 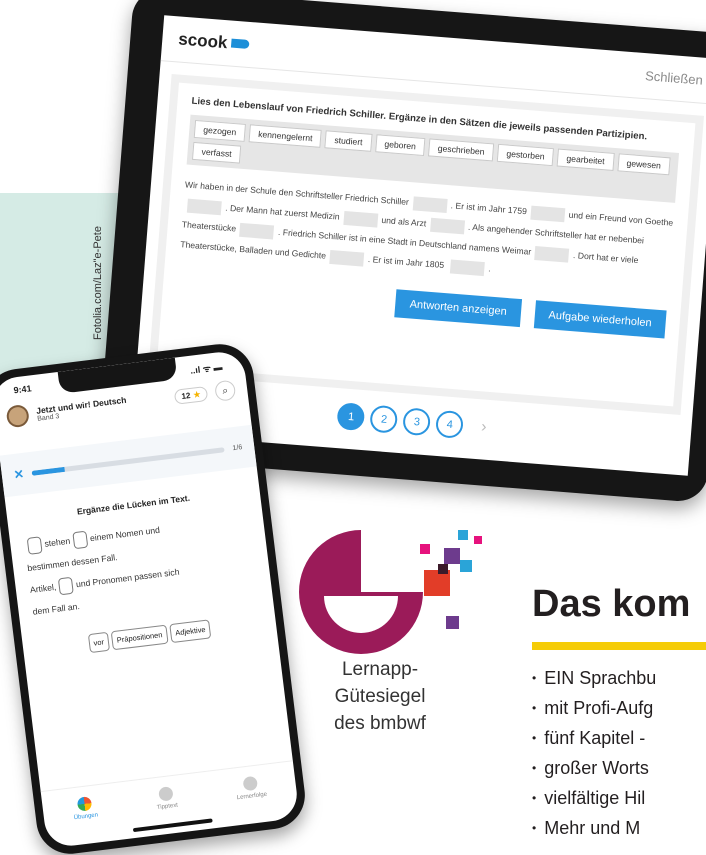 I want to click on answer-options: vor Präpositionen Adjektive, so click(x=149, y=636).